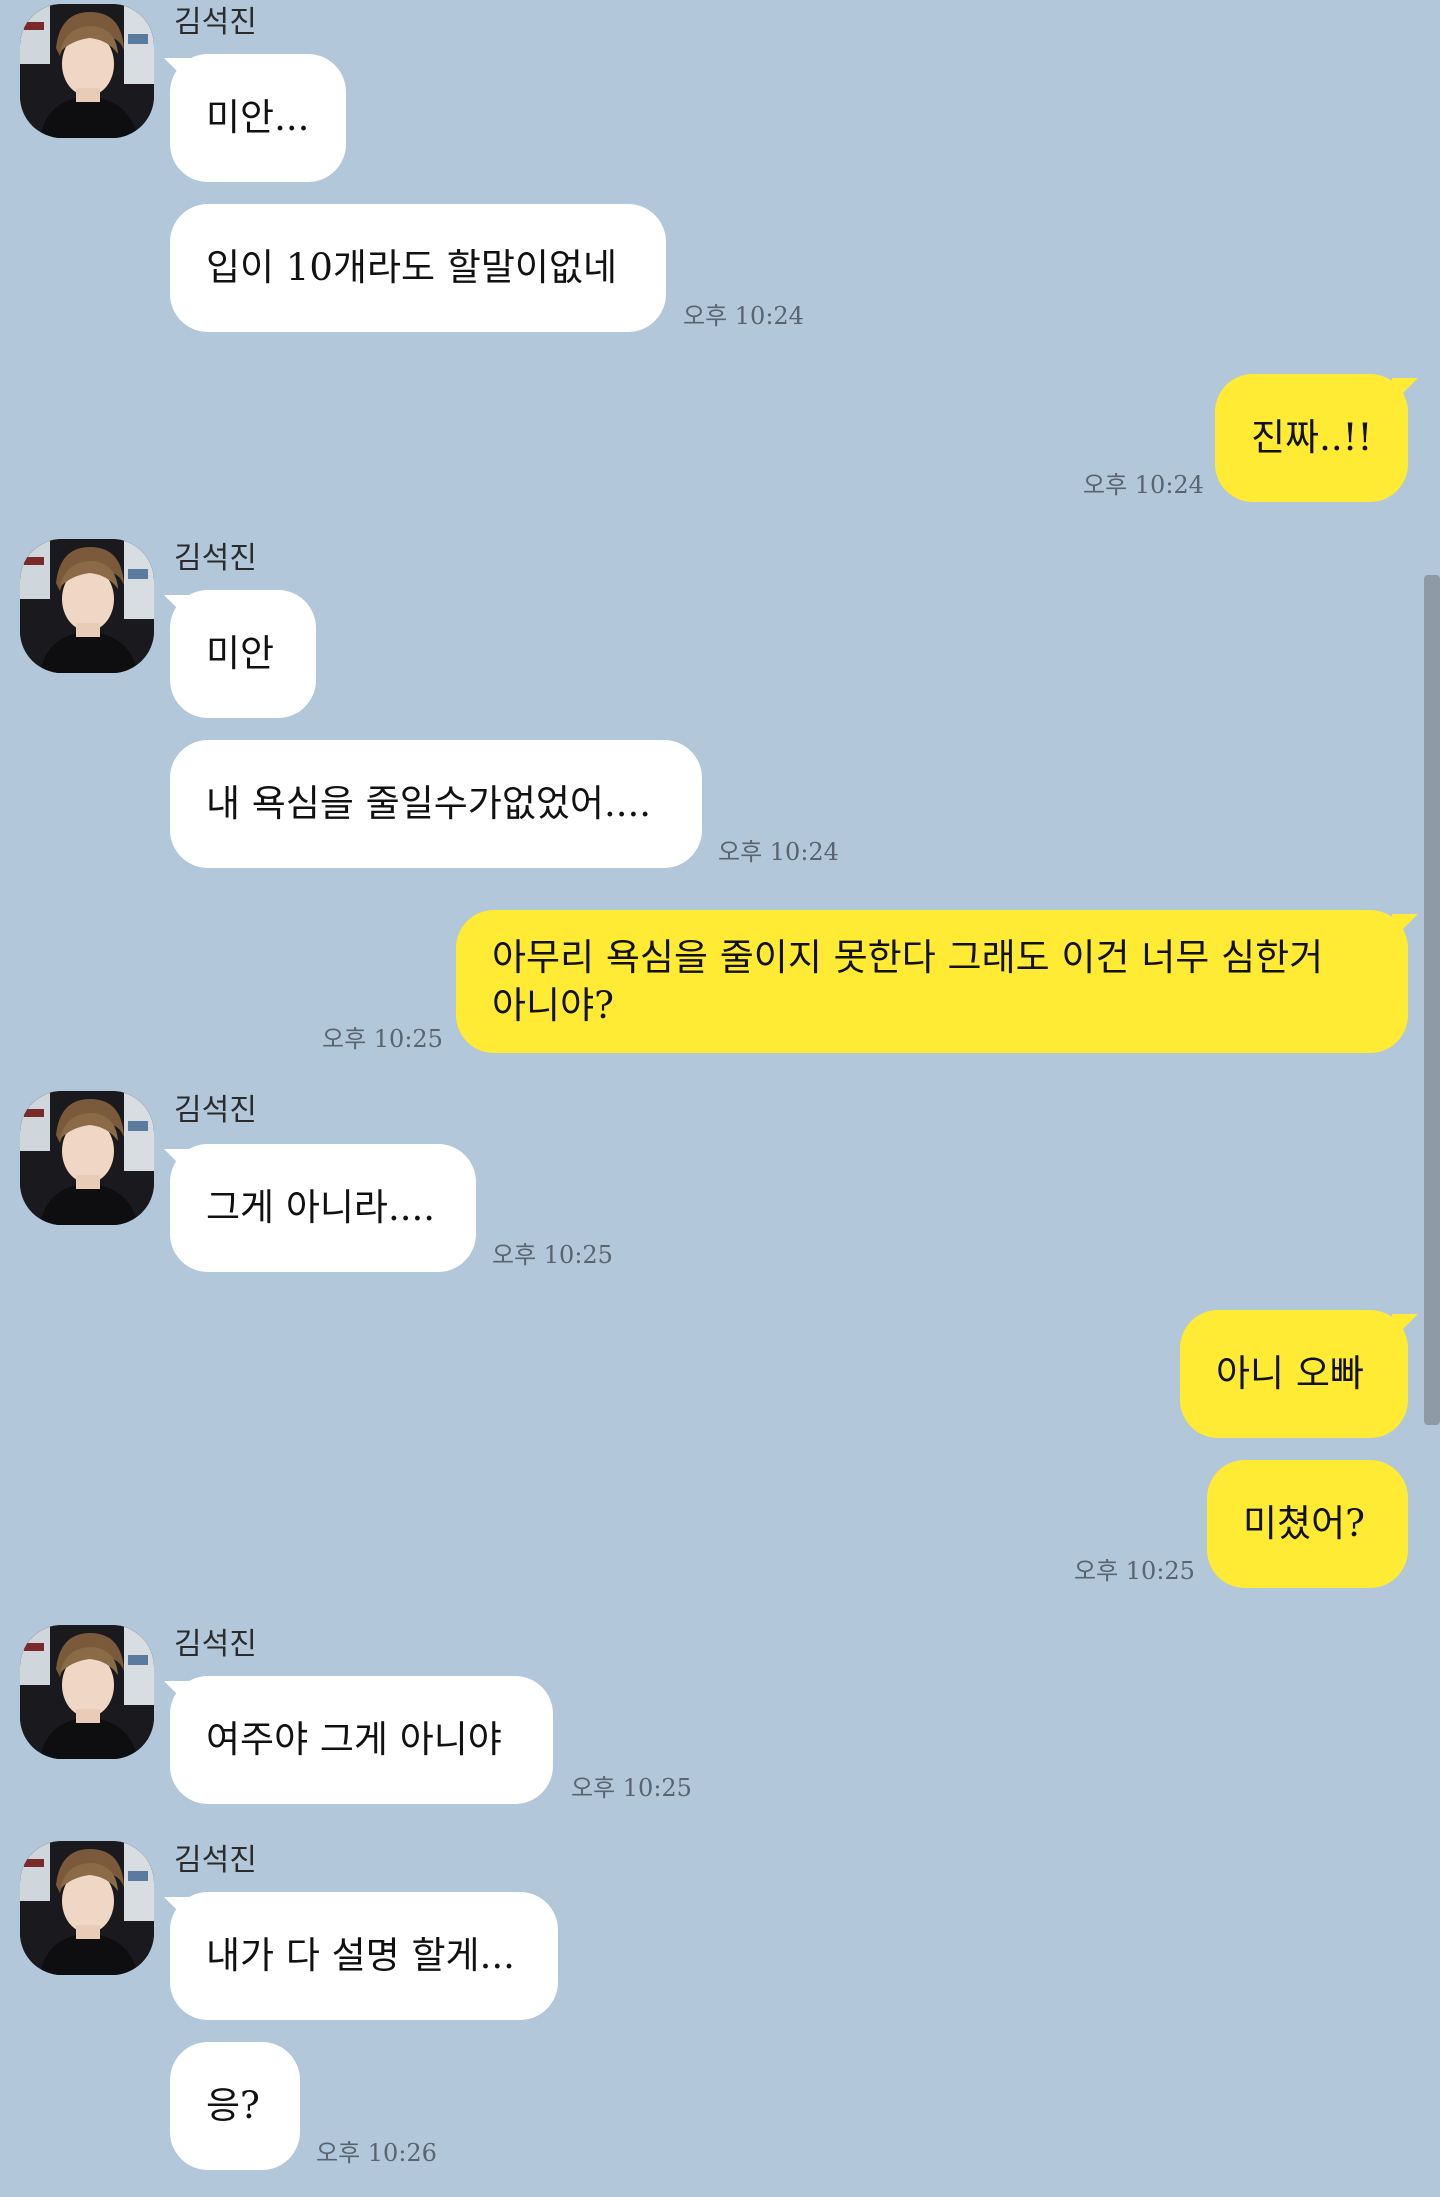 This screenshot has width=1440, height=2197. Describe the element at coordinates (361, 1740) in the screenshot. I see `message-bubble: 여주야 그게 아니야` at that location.